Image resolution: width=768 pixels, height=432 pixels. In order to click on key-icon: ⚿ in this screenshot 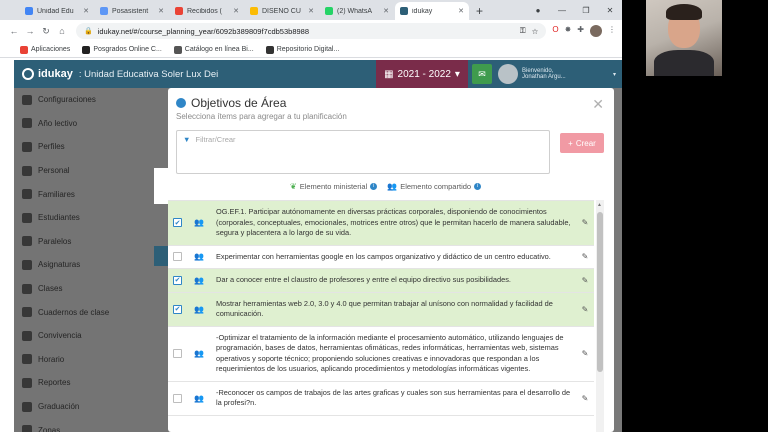, I will do `click(523, 31)`.